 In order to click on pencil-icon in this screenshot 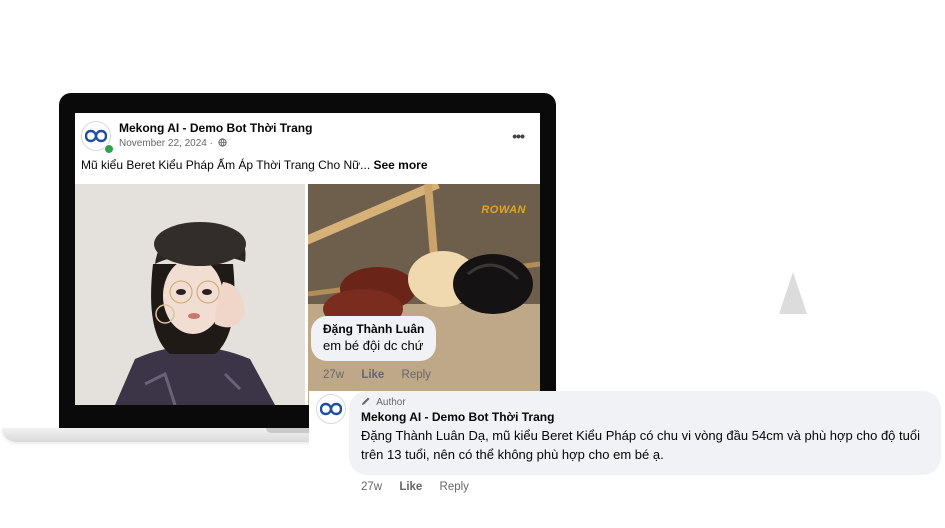, I will do `click(366, 401)`.